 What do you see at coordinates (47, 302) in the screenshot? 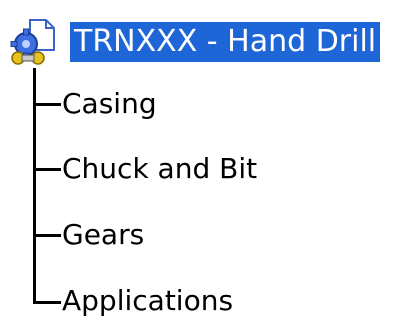
I see `tree-connector-applications` at bounding box center [47, 302].